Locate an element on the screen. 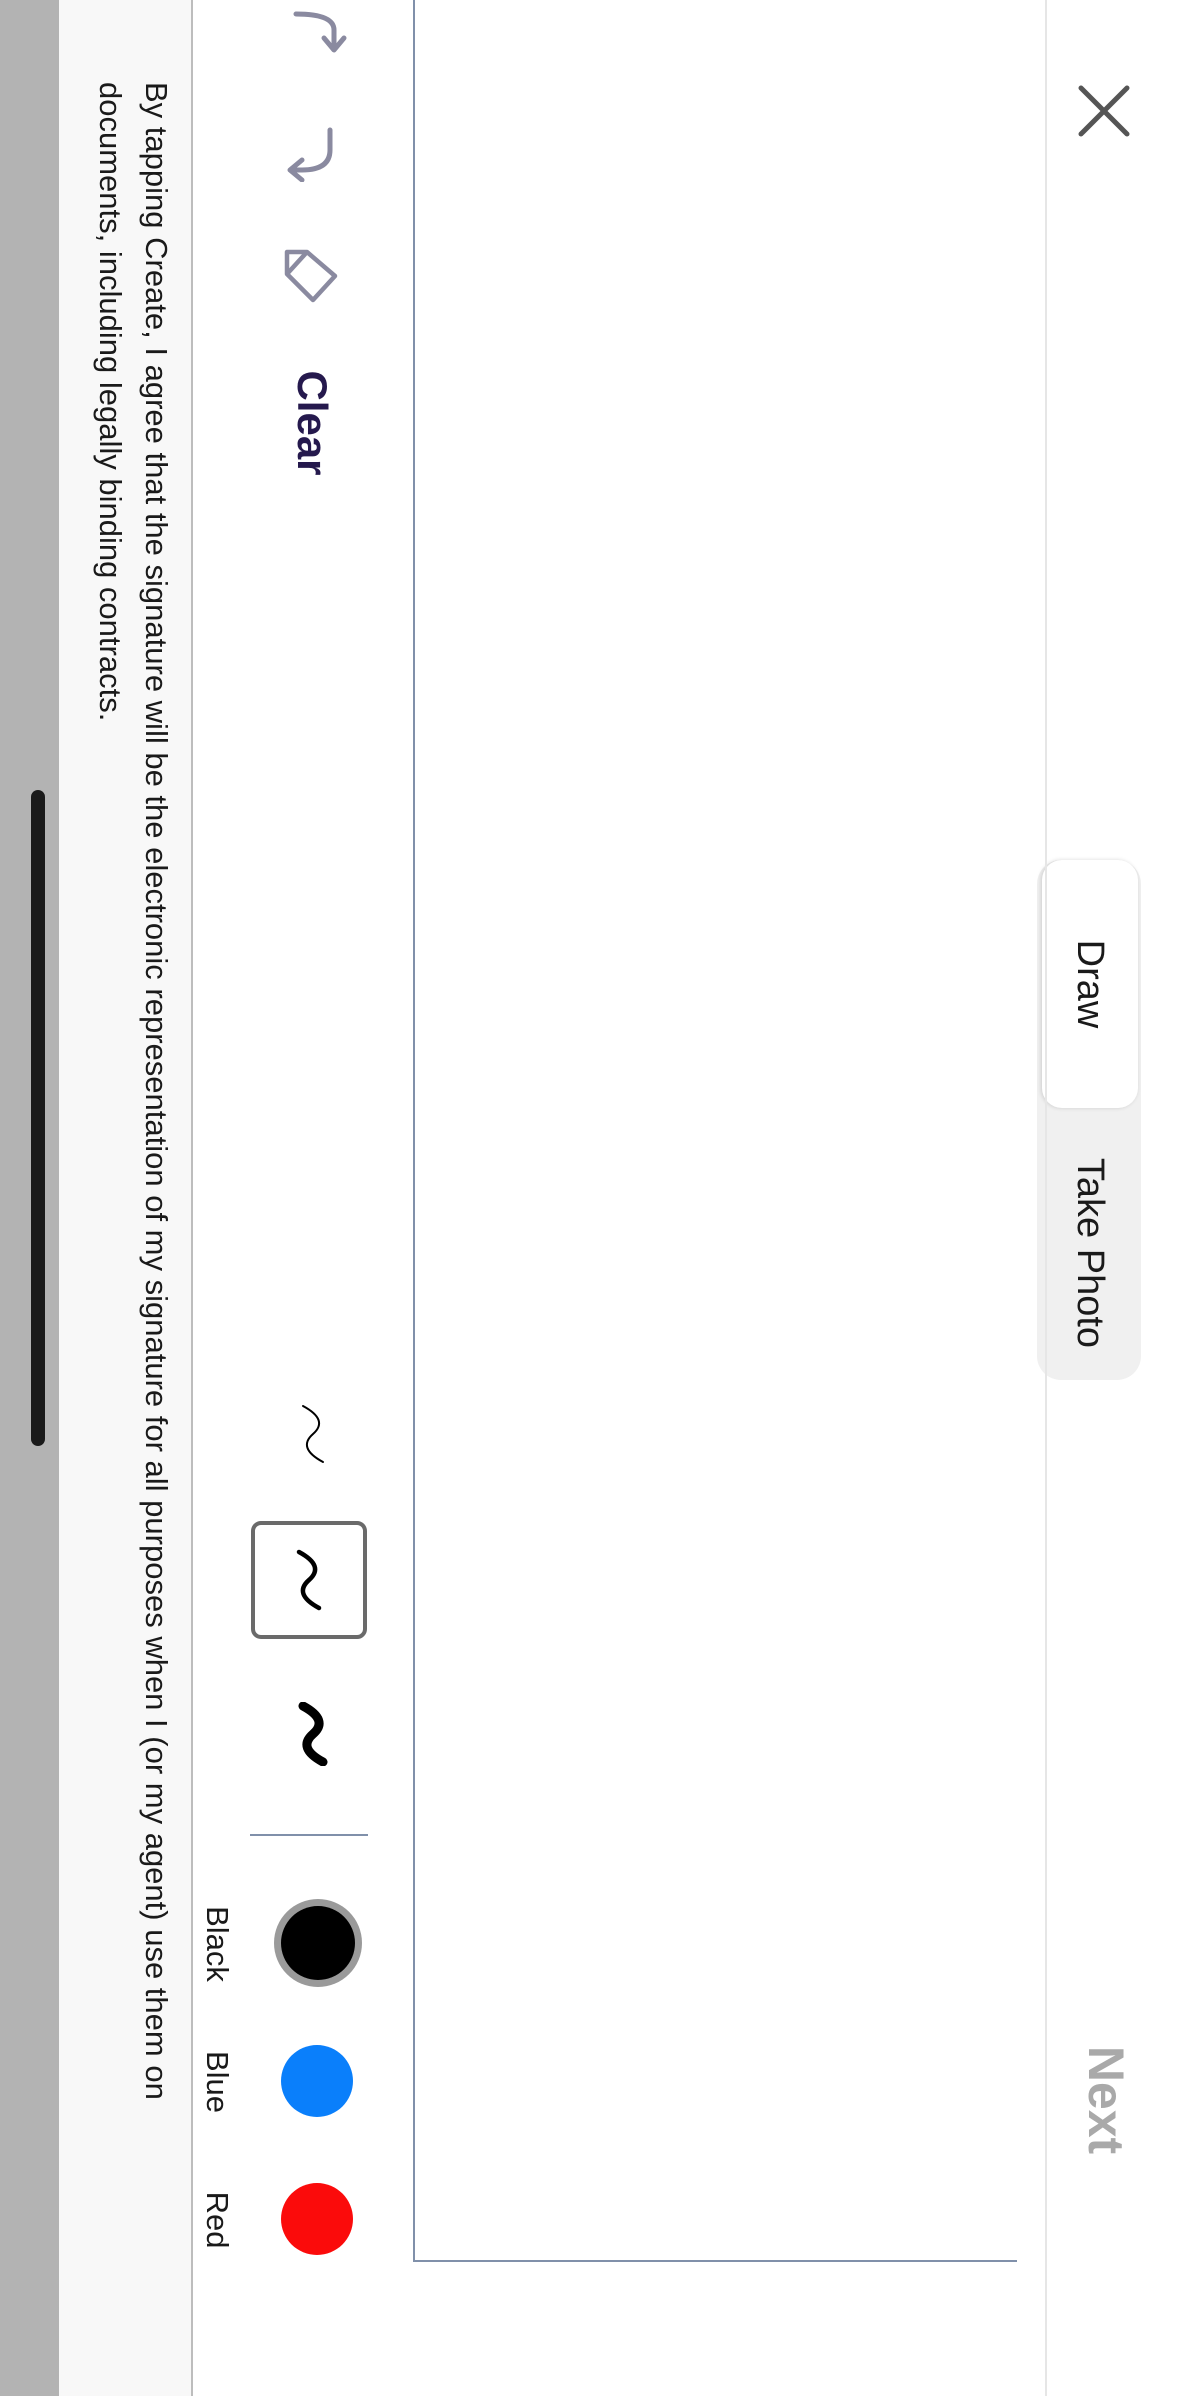 The height and width of the screenshot is (2396, 1179). eraser-button is located at coordinates (313, 277).